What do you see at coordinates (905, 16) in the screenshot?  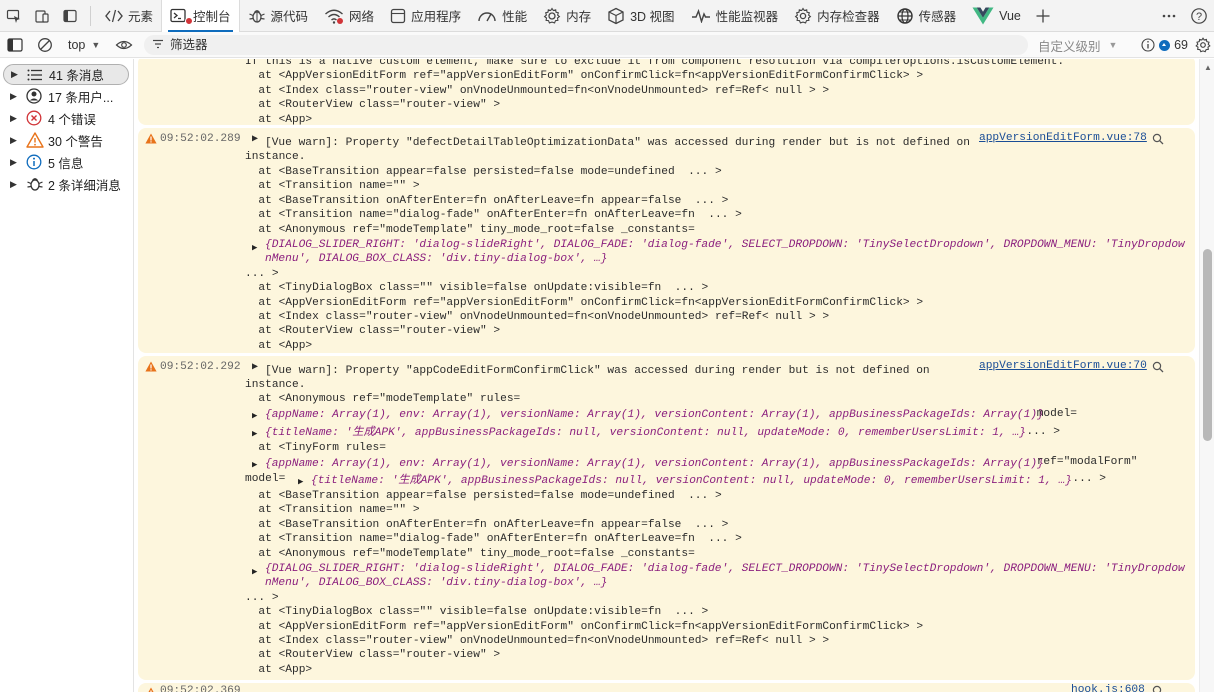 I see `globe-icon` at bounding box center [905, 16].